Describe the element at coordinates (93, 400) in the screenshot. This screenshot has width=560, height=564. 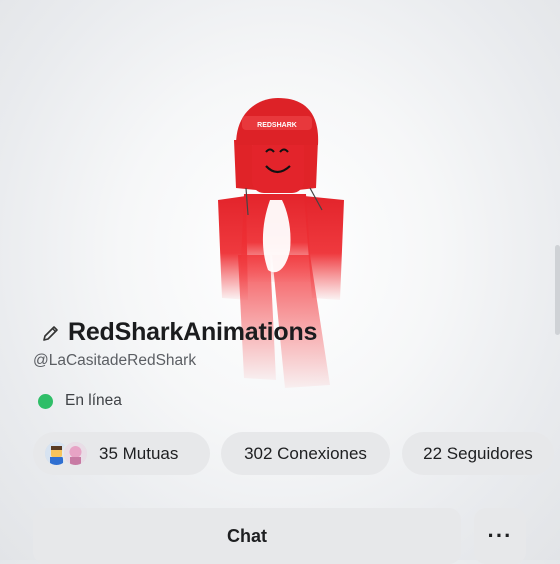
I see `status-label: En línea` at that location.